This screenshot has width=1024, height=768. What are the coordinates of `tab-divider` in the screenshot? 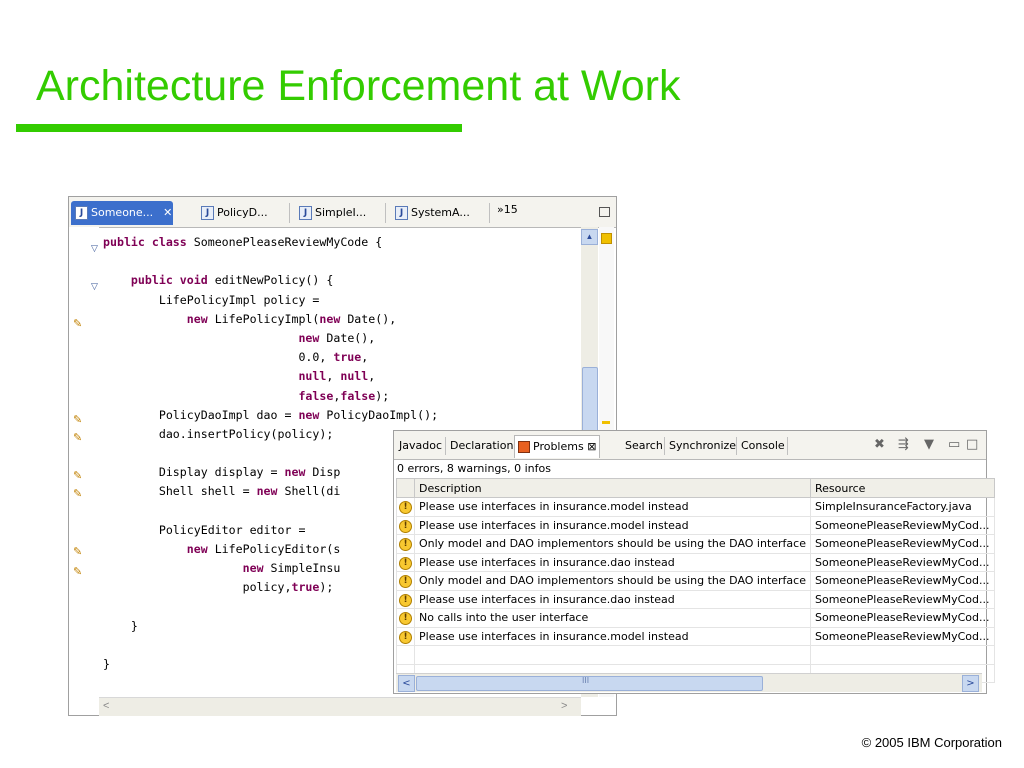 It's located at (736, 446).